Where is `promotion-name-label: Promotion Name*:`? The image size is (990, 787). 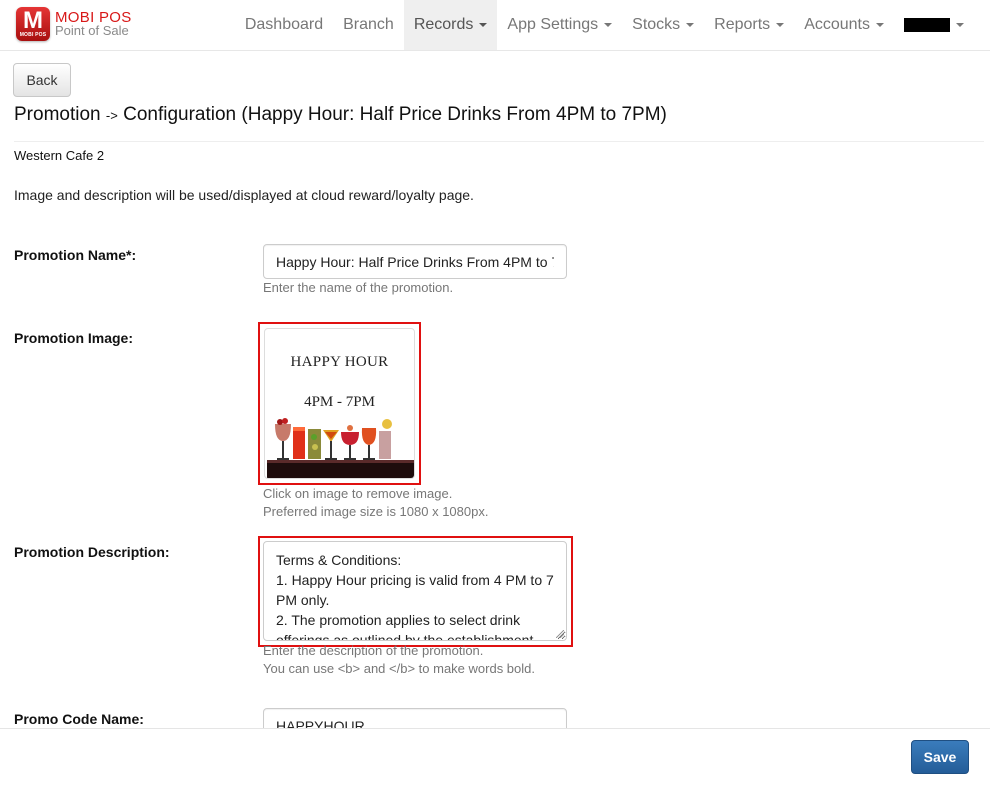
promotion-name-label: Promotion Name*: is located at coordinates (75, 255).